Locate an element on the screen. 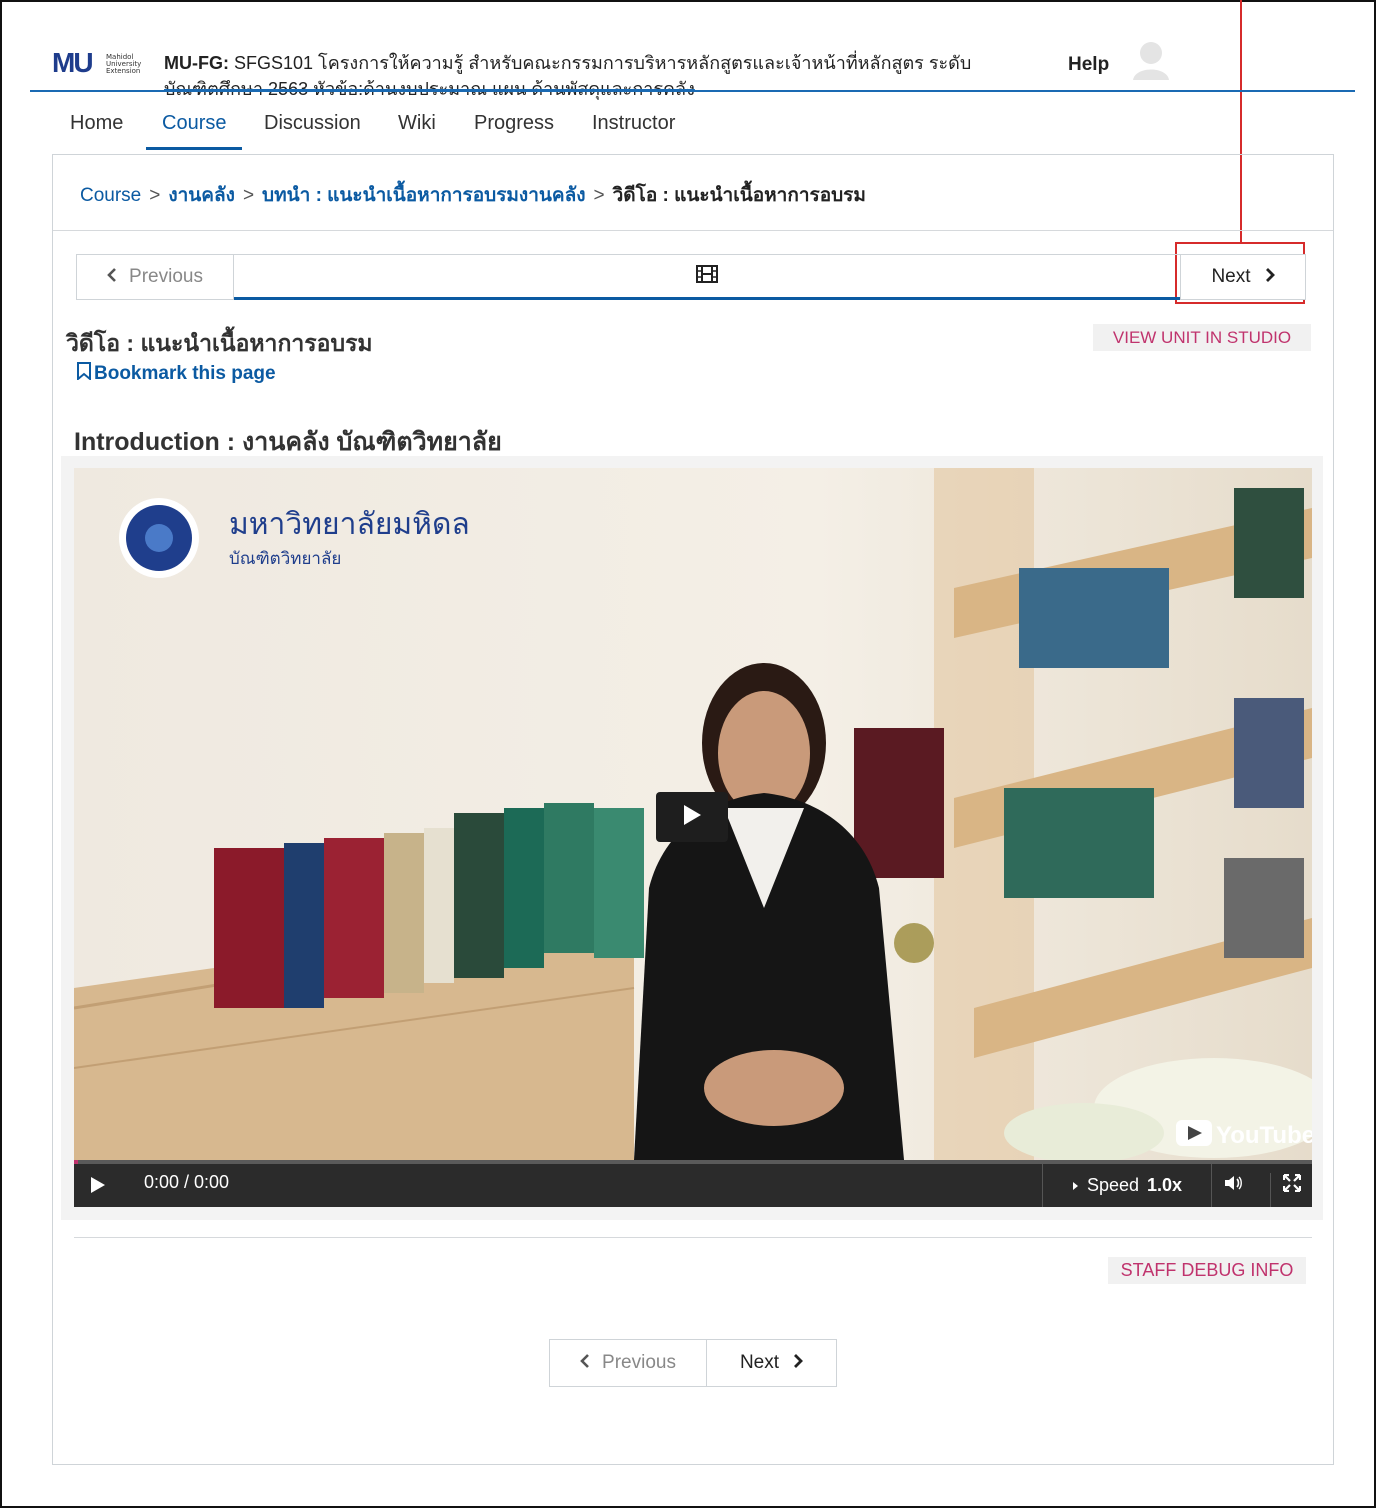 This screenshot has width=1376, height=1508. video-time: 0:00 / 0:00 is located at coordinates (187, 1182).